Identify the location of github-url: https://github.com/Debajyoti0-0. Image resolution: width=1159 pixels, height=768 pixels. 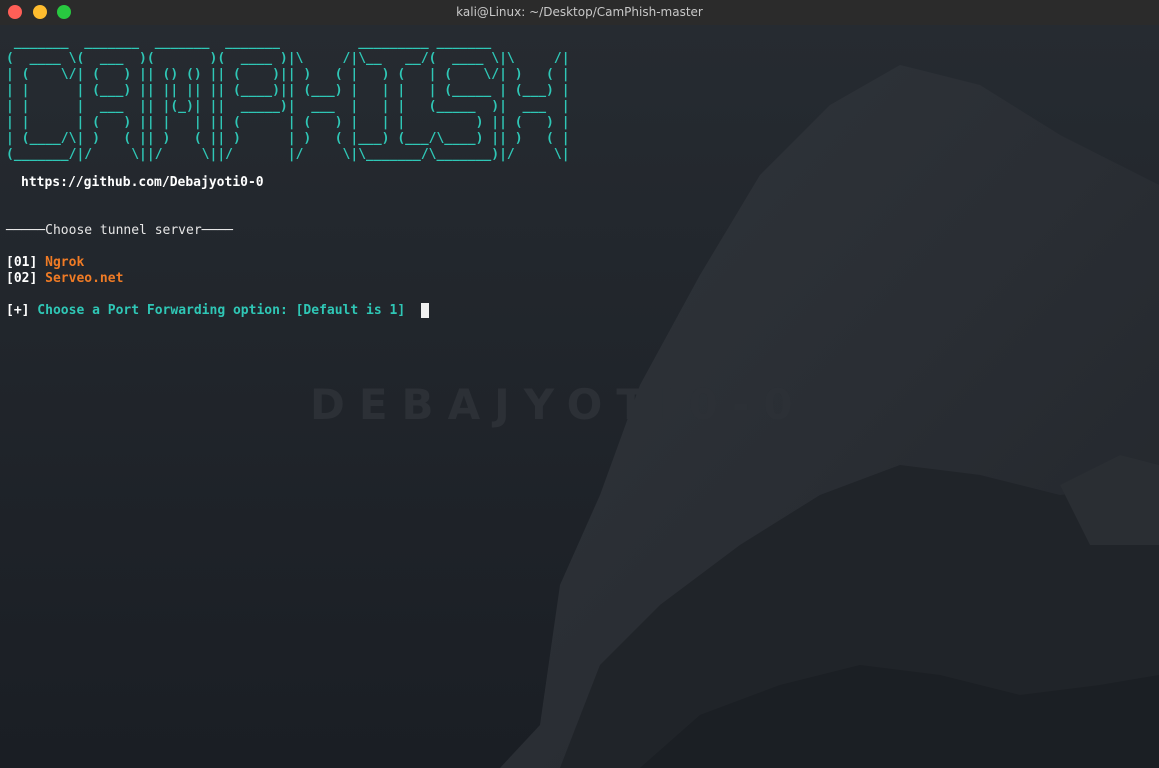
(142, 182).